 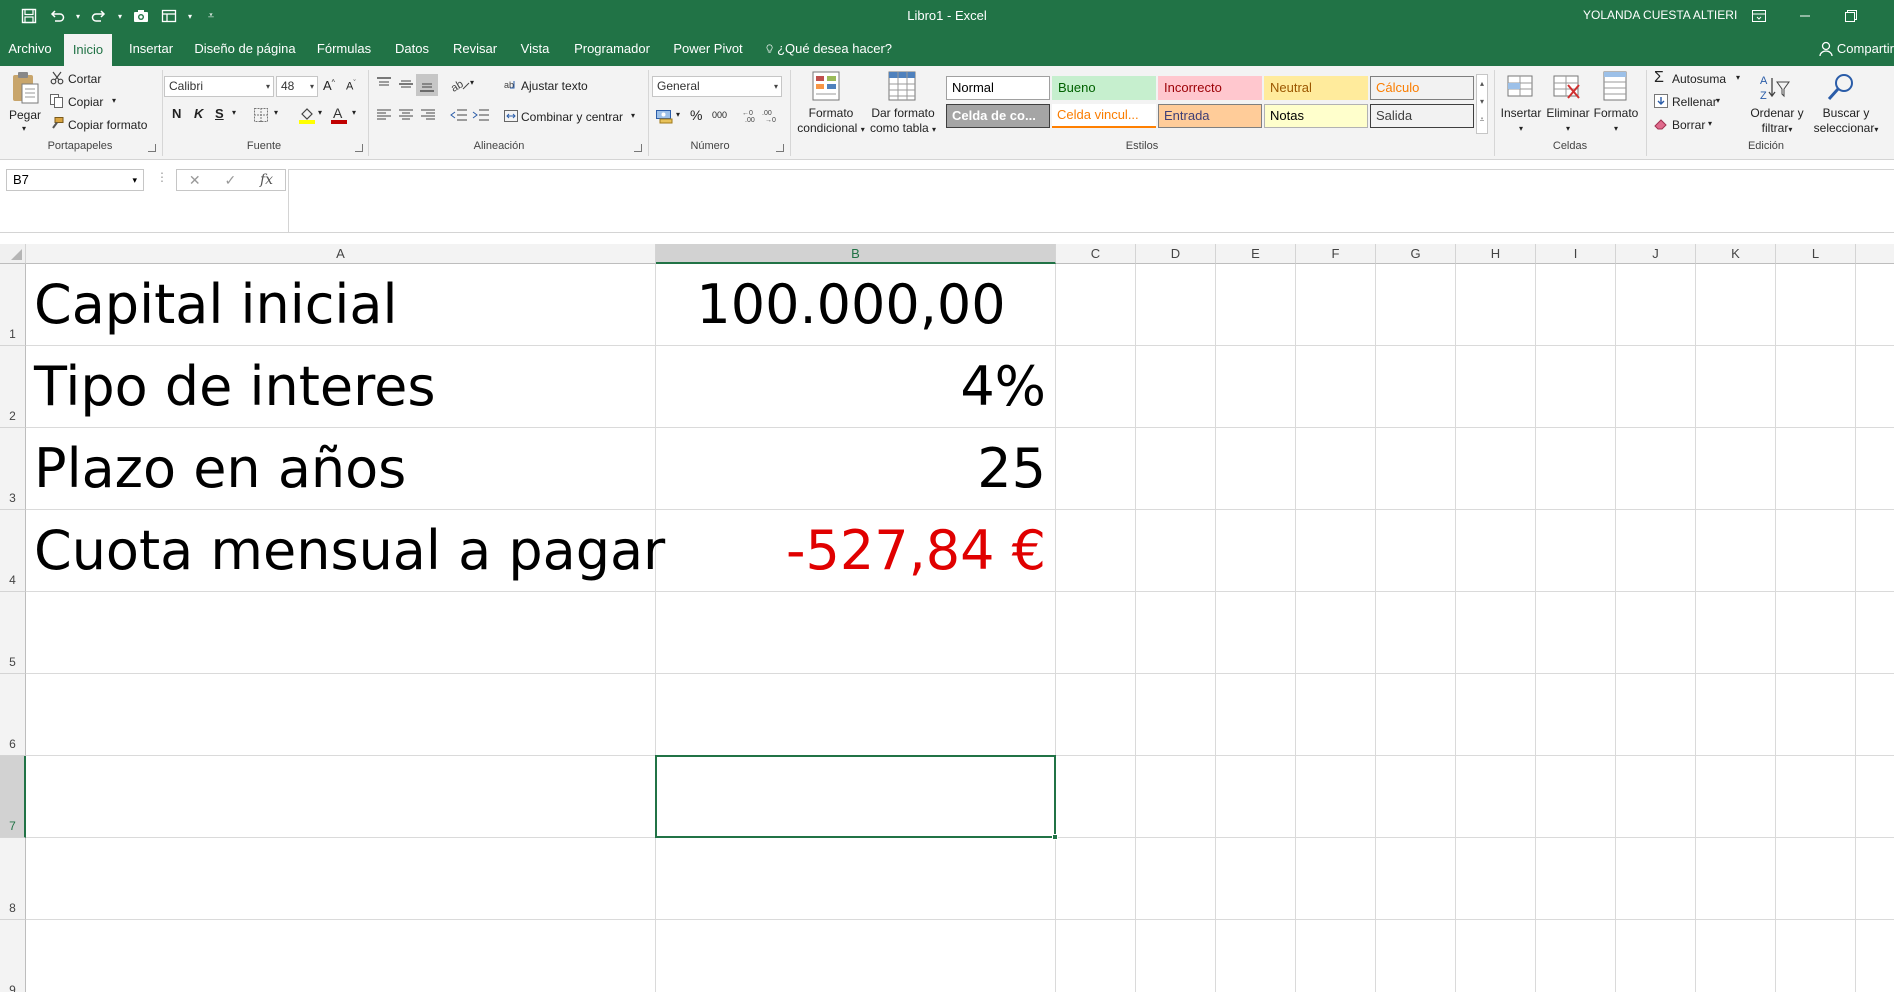 I want to click on cancel-icon: ✕, so click(x=195, y=180).